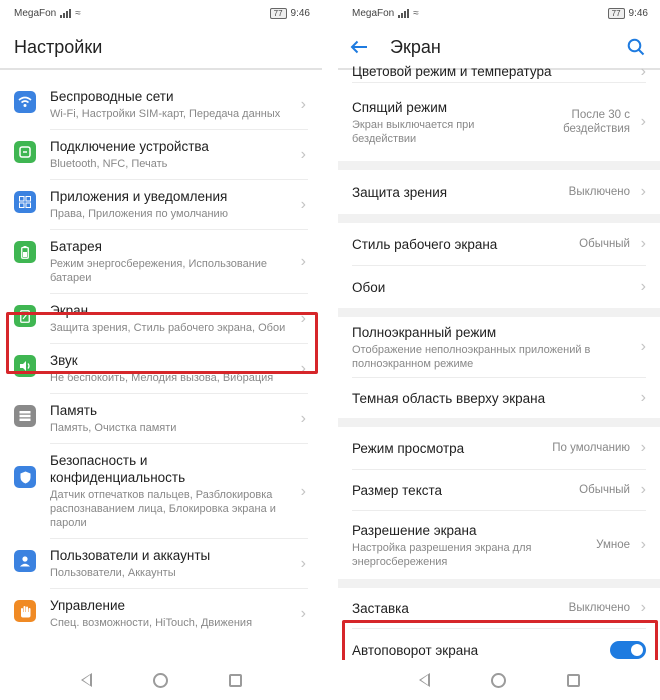 This screenshot has height=700, width=660. I want to click on auto-rotate-toggle, so click(628, 650).